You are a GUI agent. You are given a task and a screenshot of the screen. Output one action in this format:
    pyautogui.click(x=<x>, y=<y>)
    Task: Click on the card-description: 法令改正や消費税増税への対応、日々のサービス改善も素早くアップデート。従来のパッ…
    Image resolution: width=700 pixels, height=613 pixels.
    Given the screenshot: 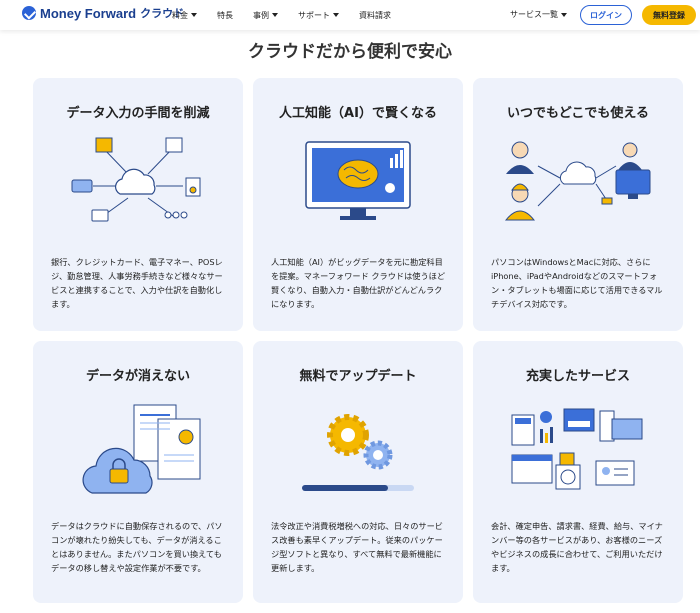 What is the action you would take?
    pyautogui.click(x=357, y=547)
    